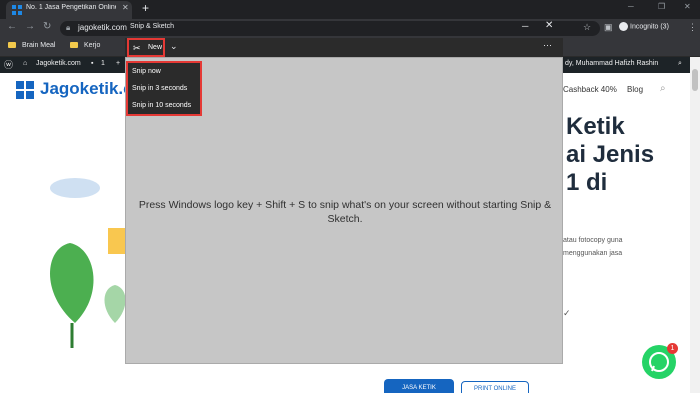  Describe the element at coordinates (47, 26) in the screenshot. I see `reload-icon: ↻` at that location.